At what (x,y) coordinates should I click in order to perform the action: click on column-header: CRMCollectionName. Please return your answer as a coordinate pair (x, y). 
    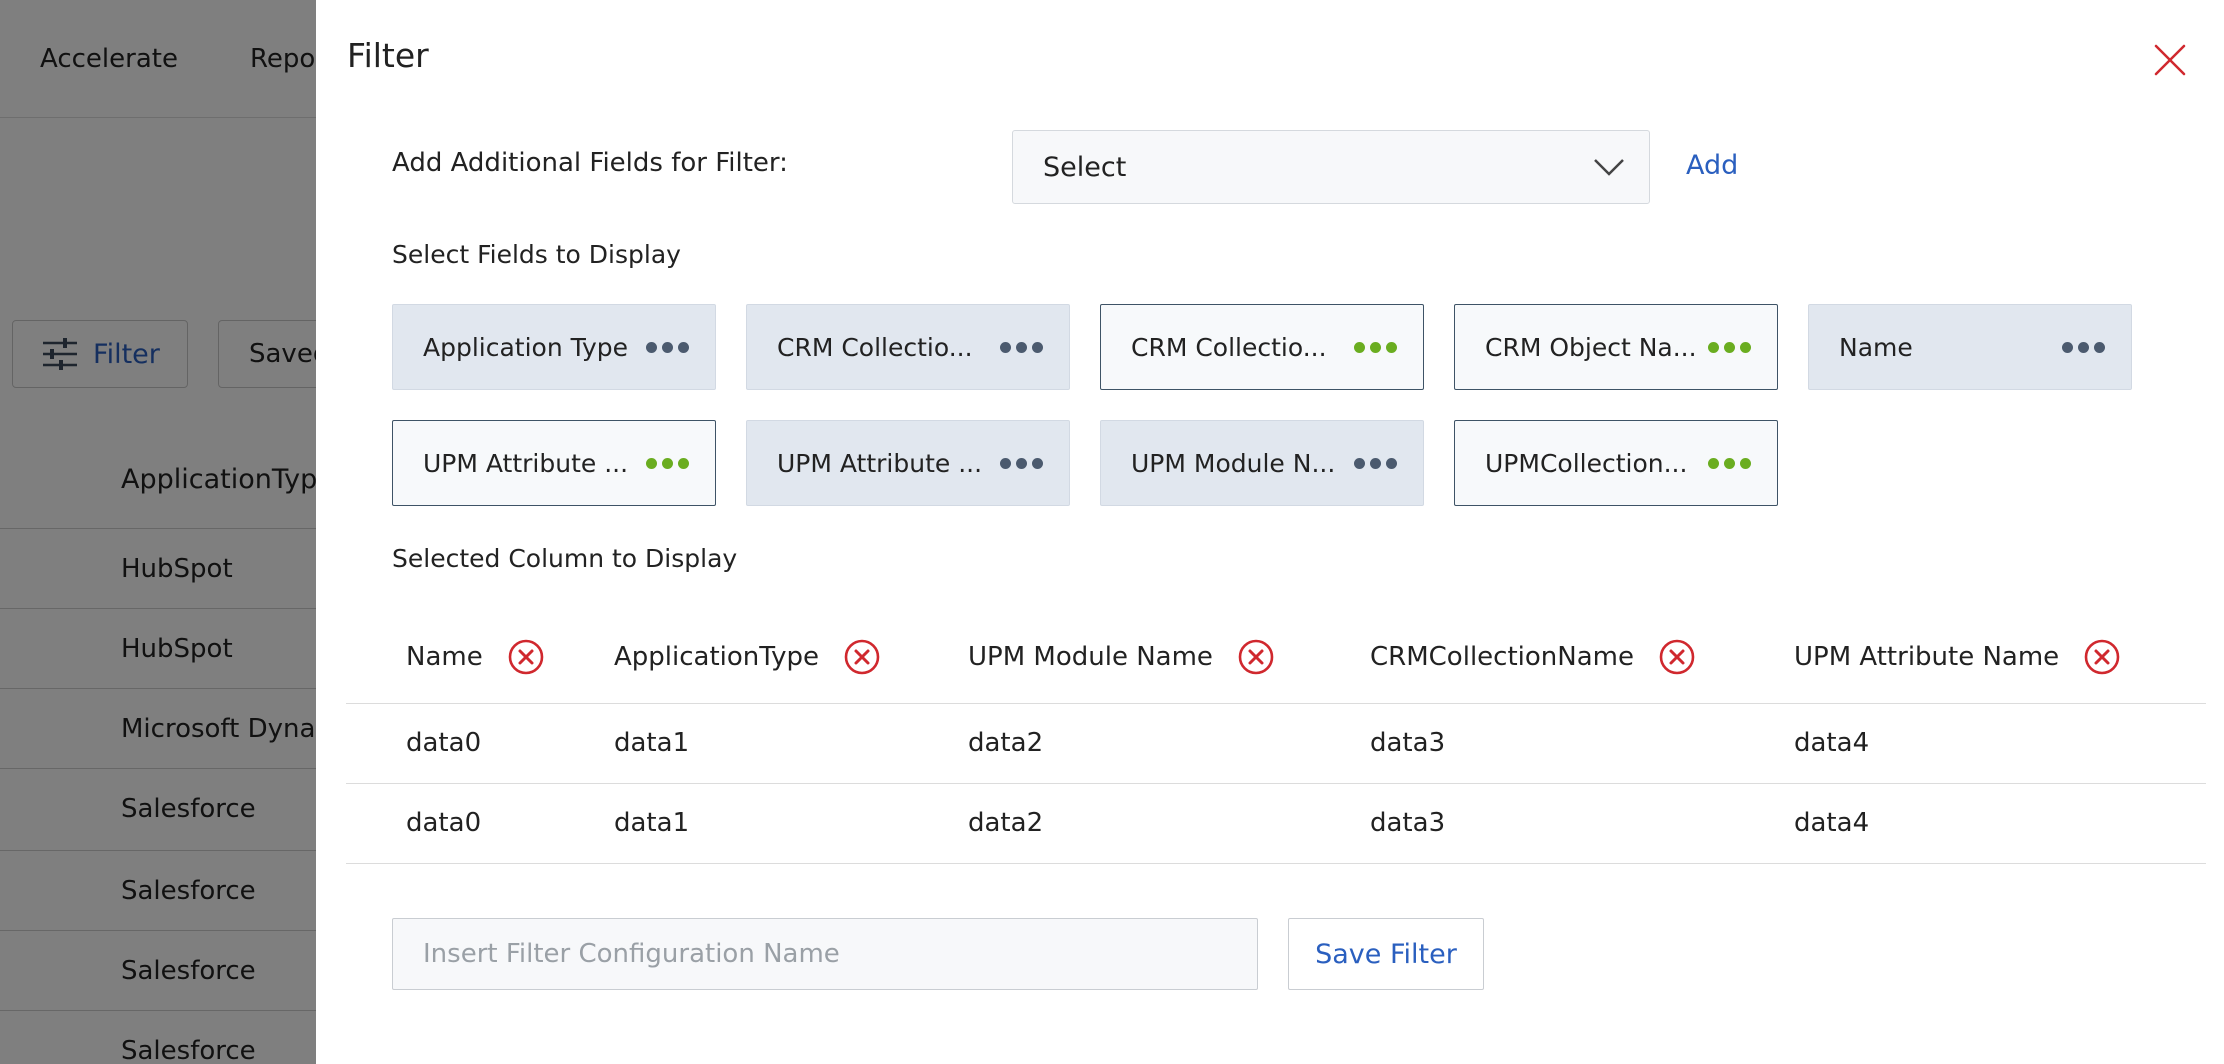
    Looking at the image, I should click on (1533, 657).